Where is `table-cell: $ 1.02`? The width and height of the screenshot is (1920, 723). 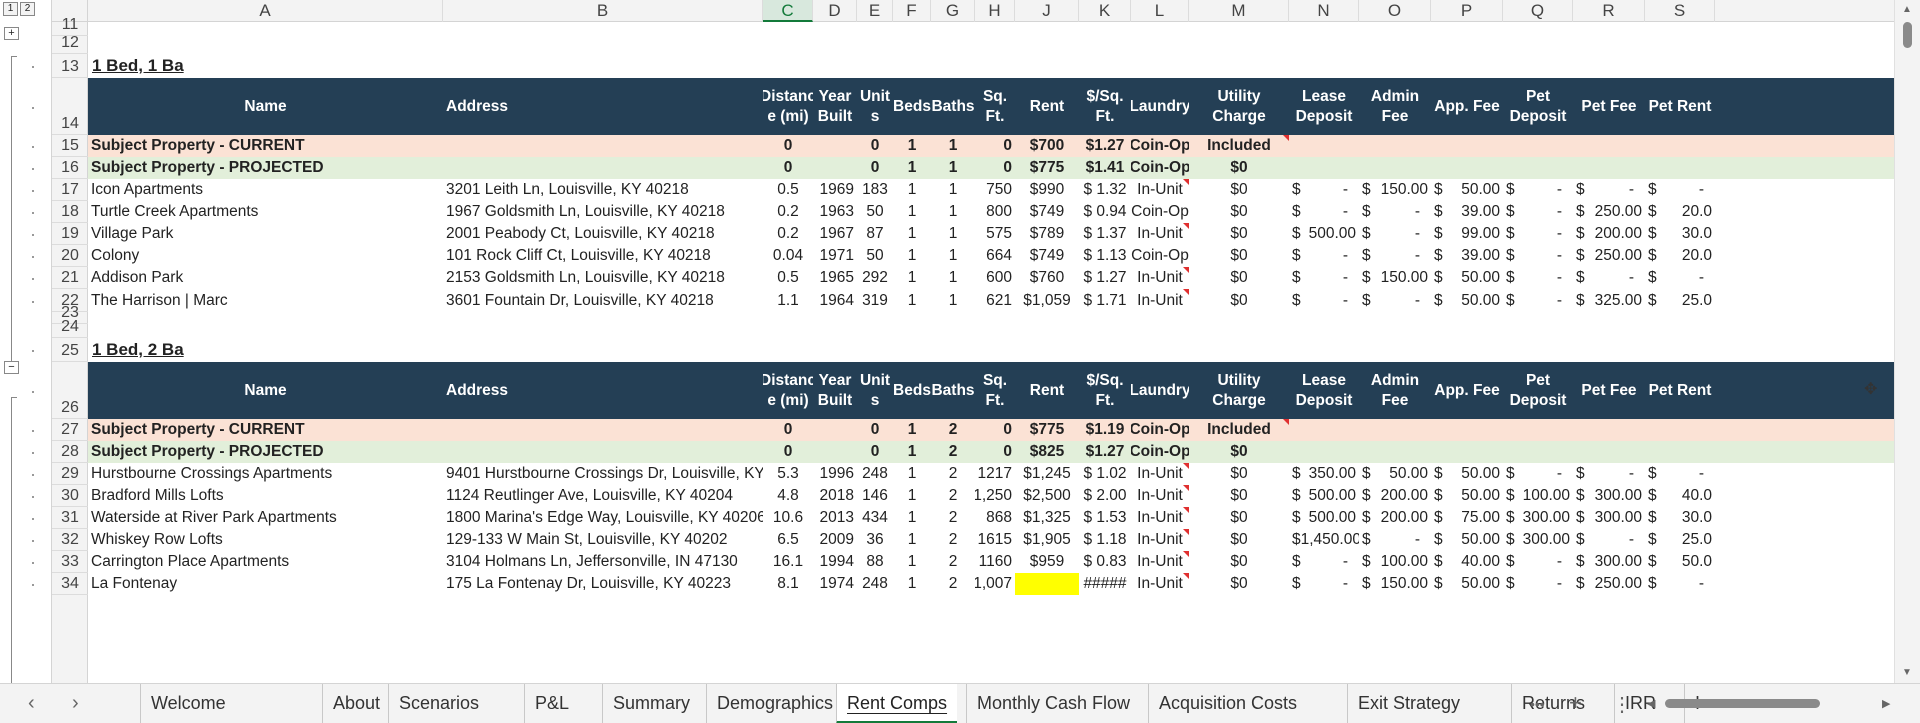 table-cell: $ 1.02 is located at coordinates (1105, 474).